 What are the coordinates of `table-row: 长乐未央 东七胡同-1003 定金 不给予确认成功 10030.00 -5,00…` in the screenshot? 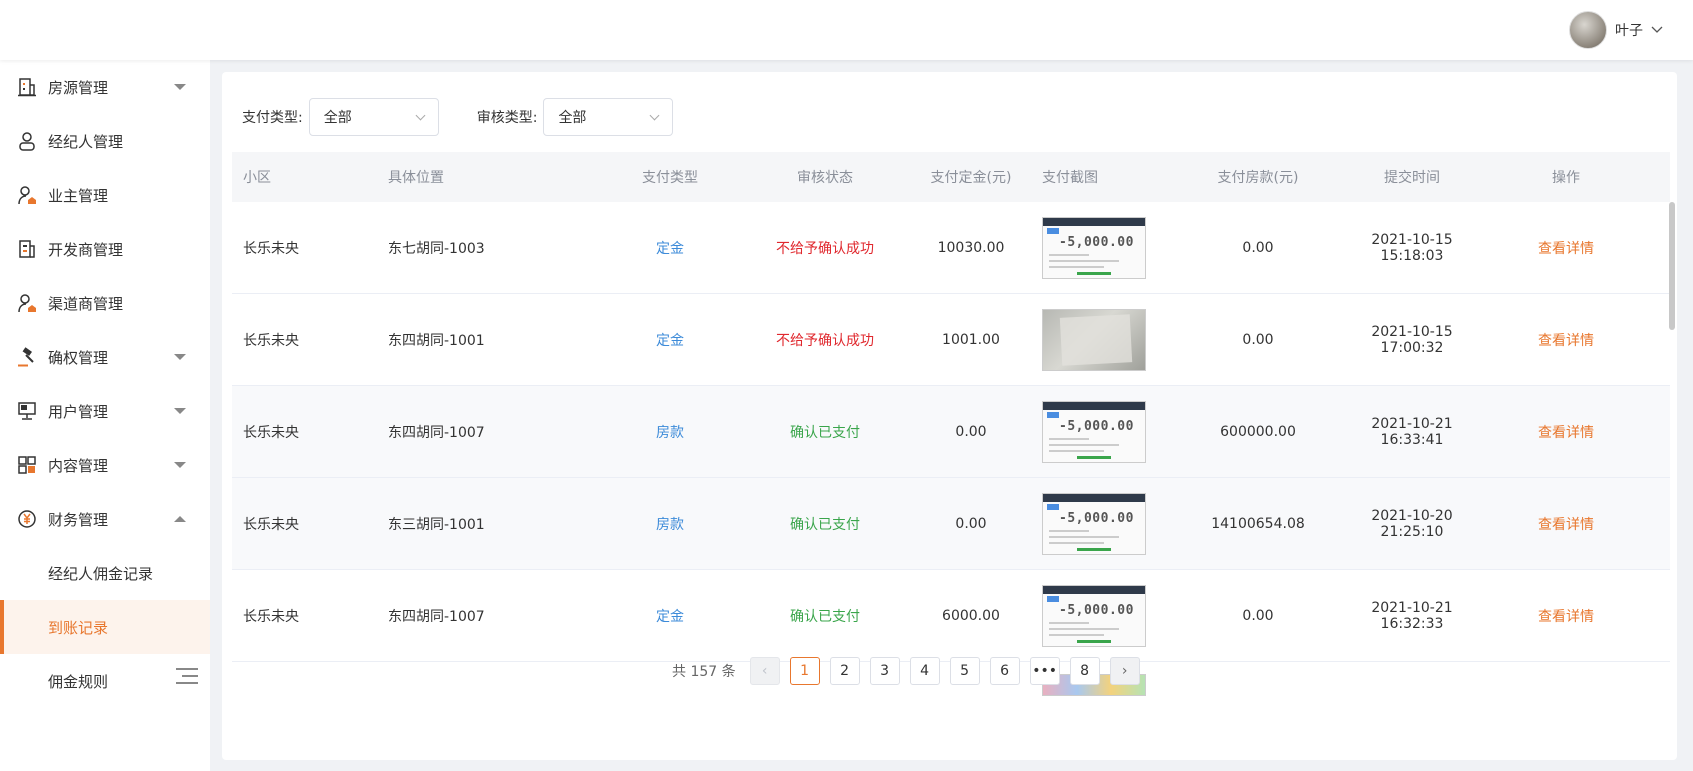 It's located at (951, 248).